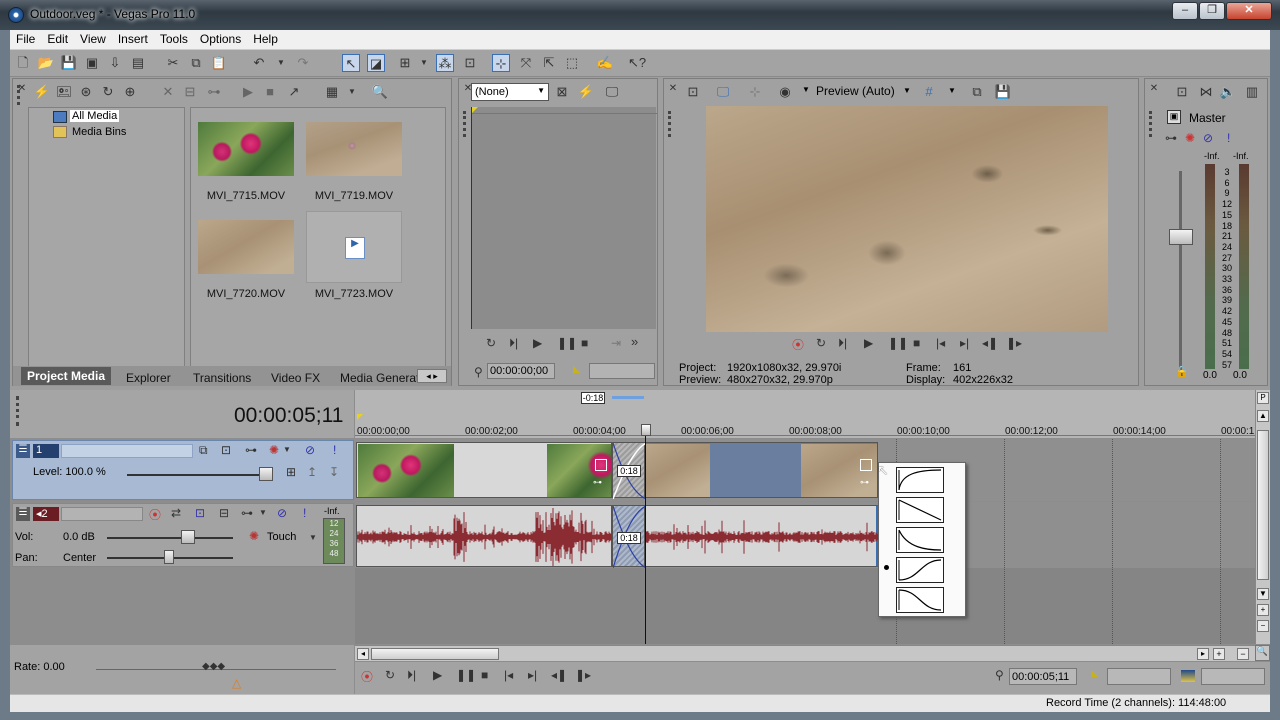 Image resolution: width=1280 pixels, height=720 pixels. What do you see at coordinates (1174, 117) in the screenshot?
I see `master-mode-icon: ▣` at bounding box center [1174, 117].